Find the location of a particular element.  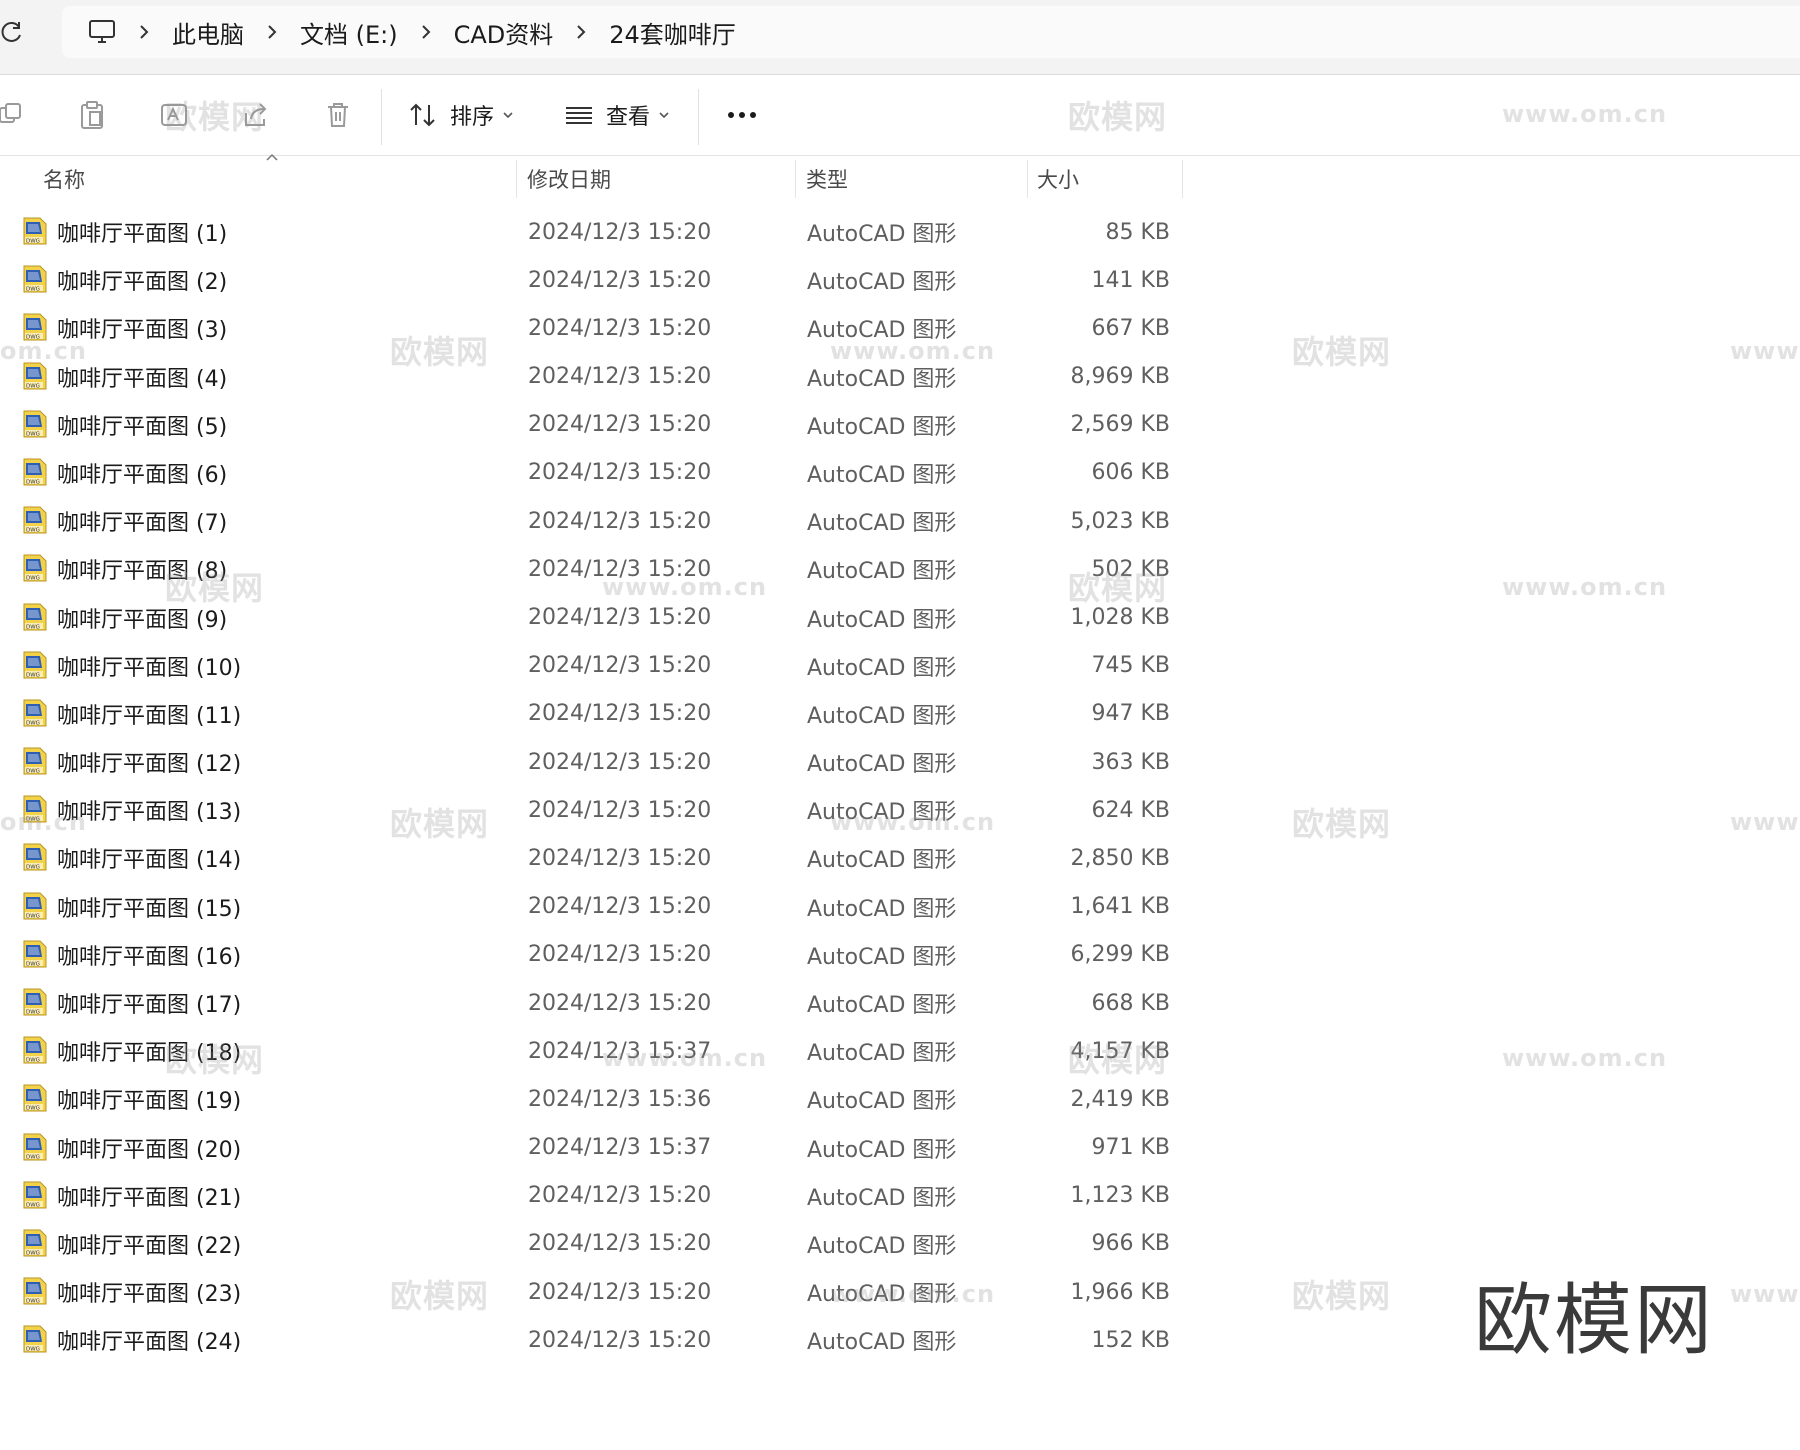

file-size: 363 KB is located at coordinates (1130, 762).